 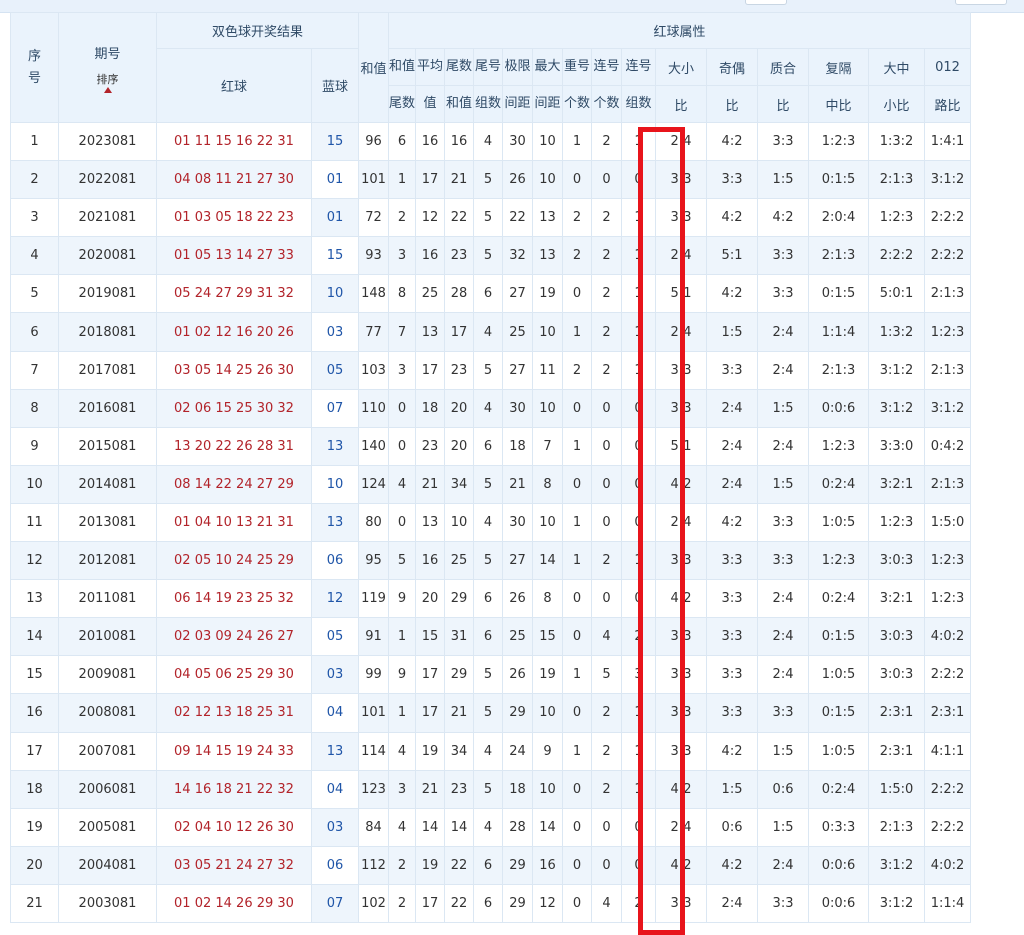 What do you see at coordinates (34, 561) in the screenshot?
I see `cell-seq: 12` at bounding box center [34, 561].